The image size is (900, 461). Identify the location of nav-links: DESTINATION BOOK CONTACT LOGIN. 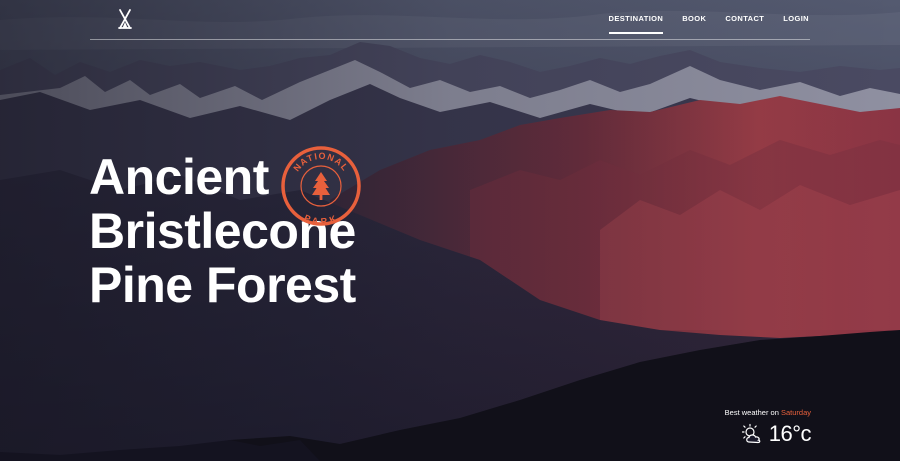
(708, 24).